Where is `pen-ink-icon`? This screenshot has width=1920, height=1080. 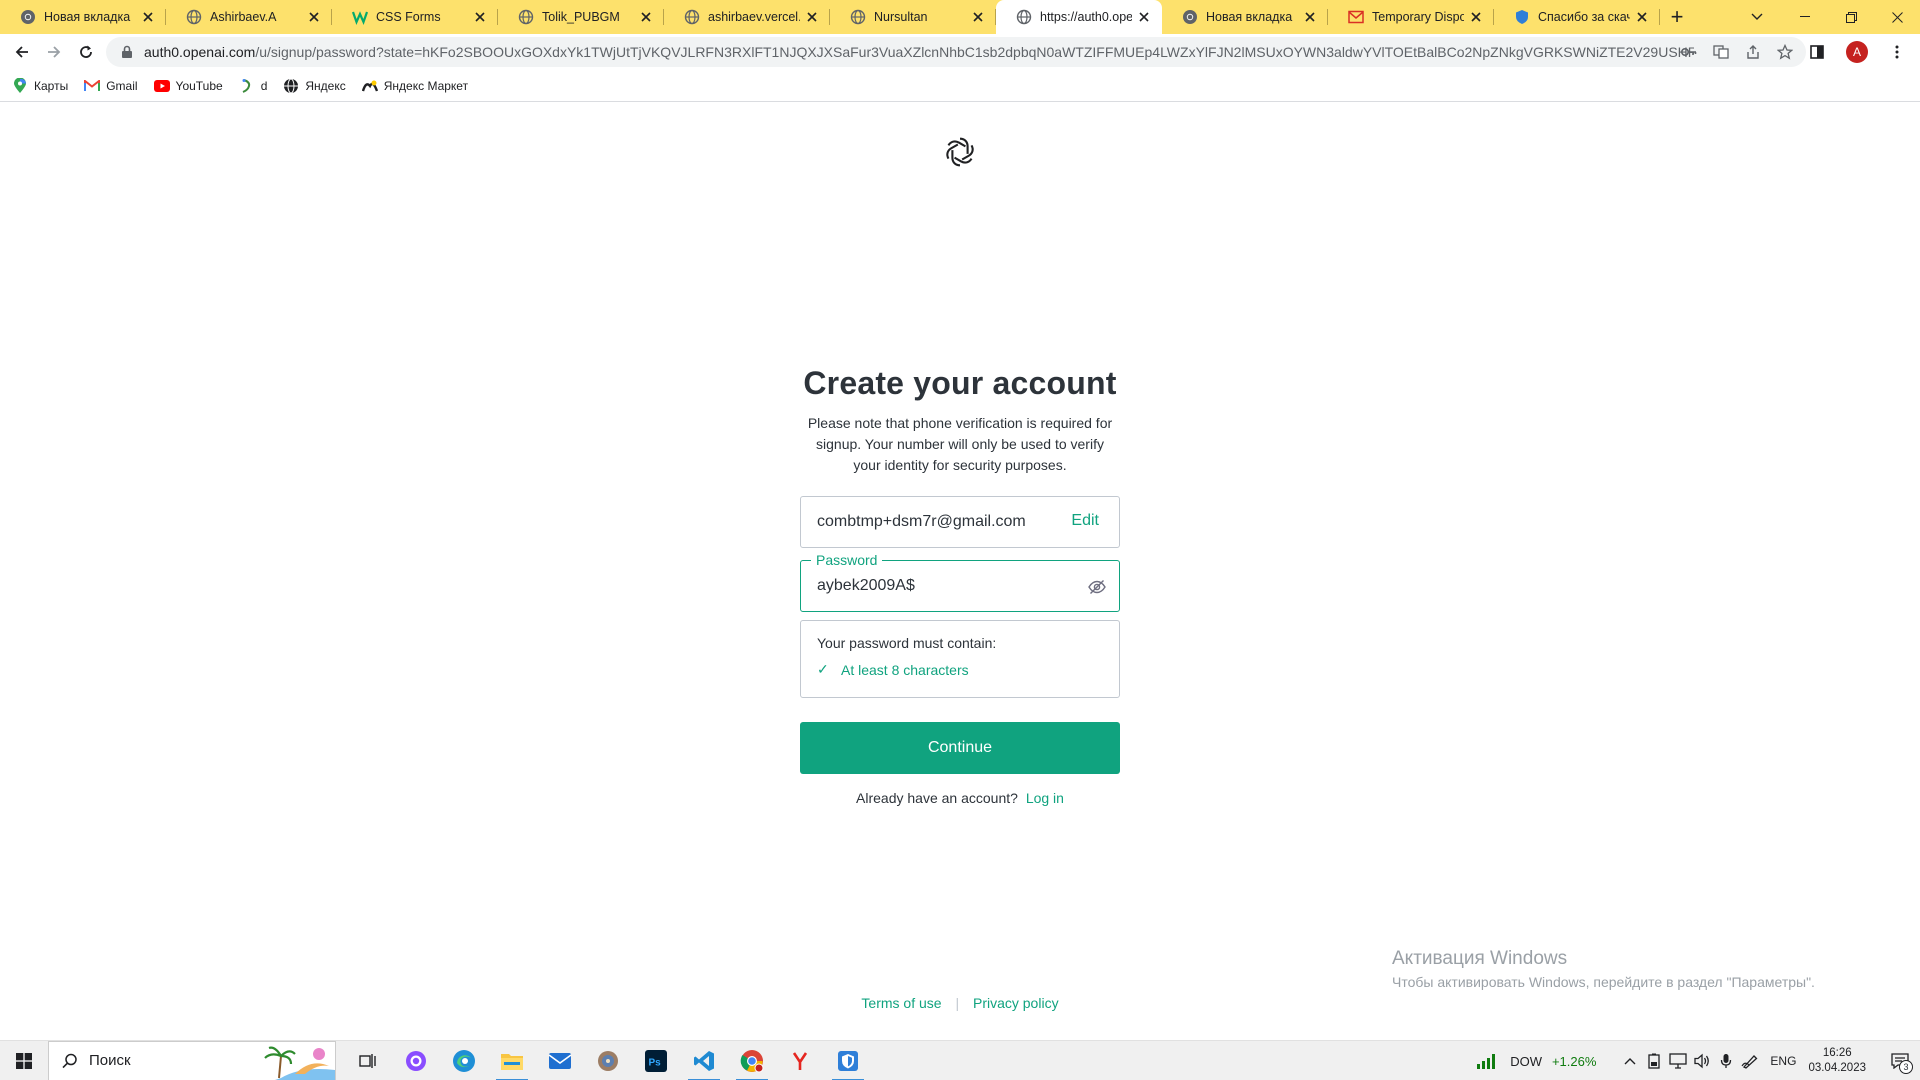 pen-ink-icon is located at coordinates (1750, 1060).